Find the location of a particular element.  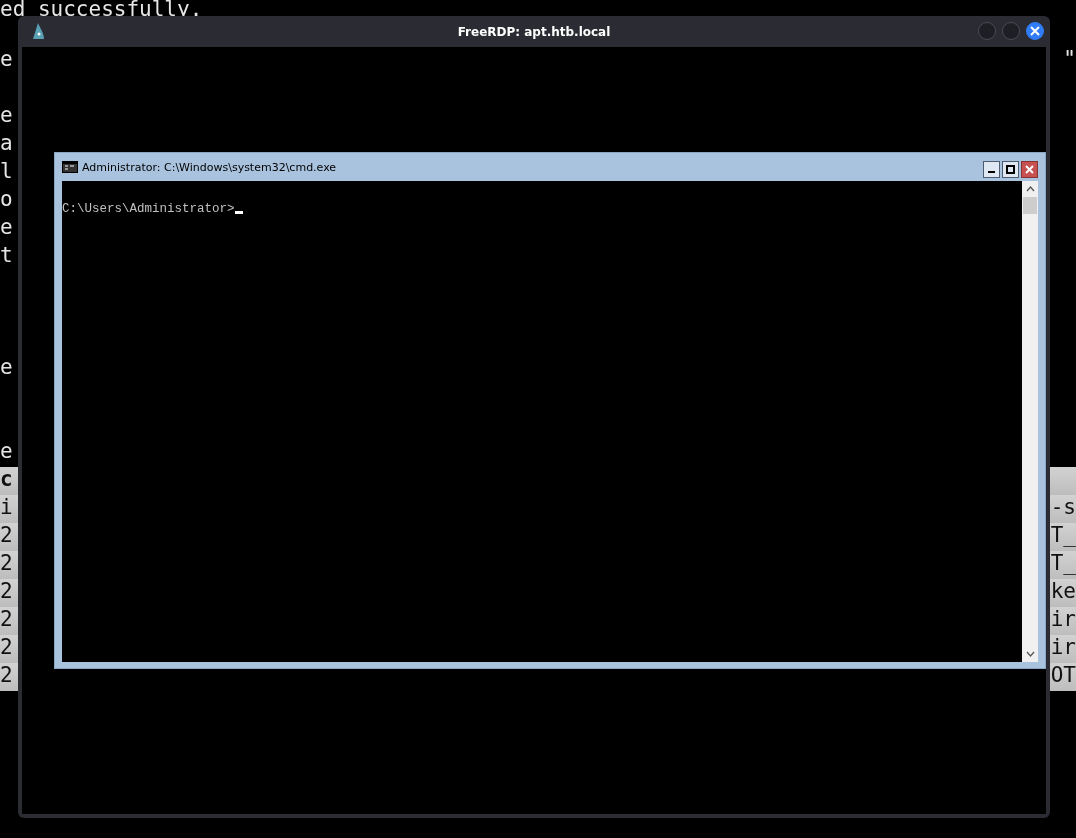

text-cursor is located at coordinates (238, 212).